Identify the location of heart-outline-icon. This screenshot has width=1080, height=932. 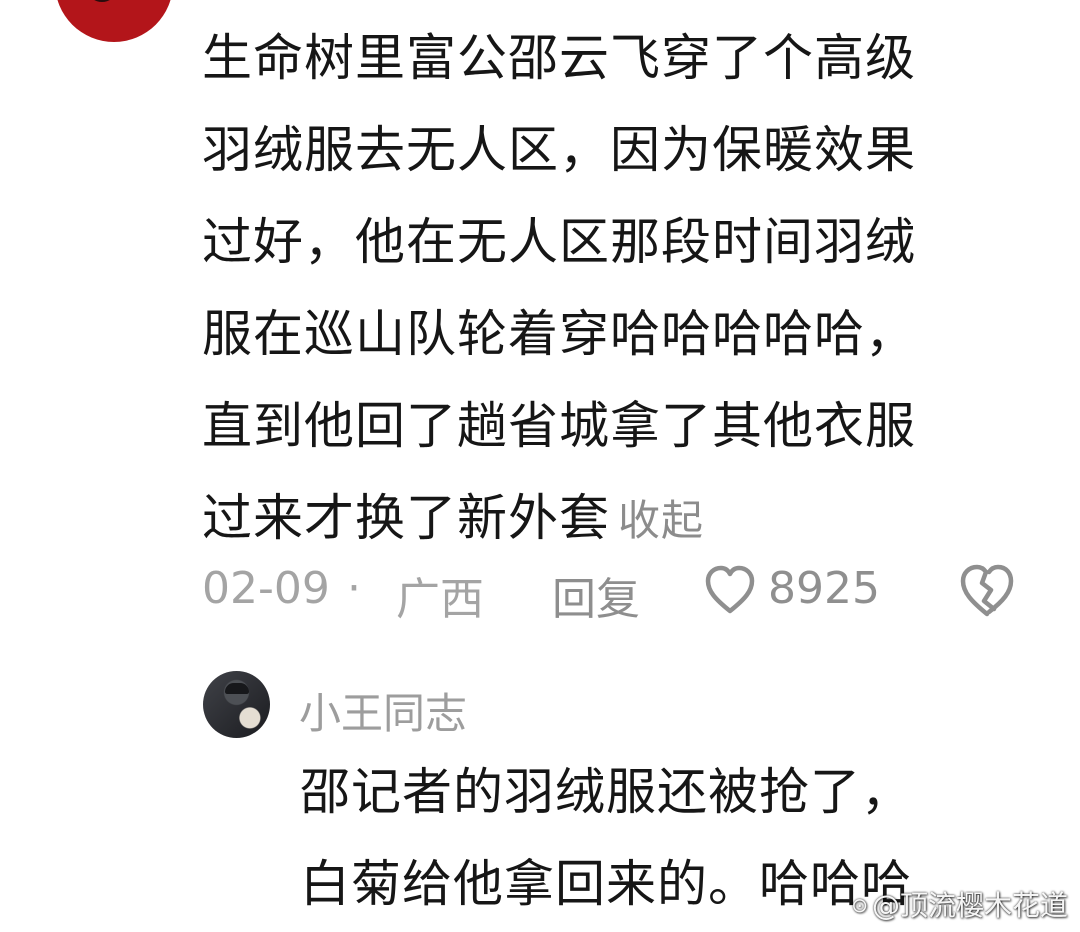
(730, 591).